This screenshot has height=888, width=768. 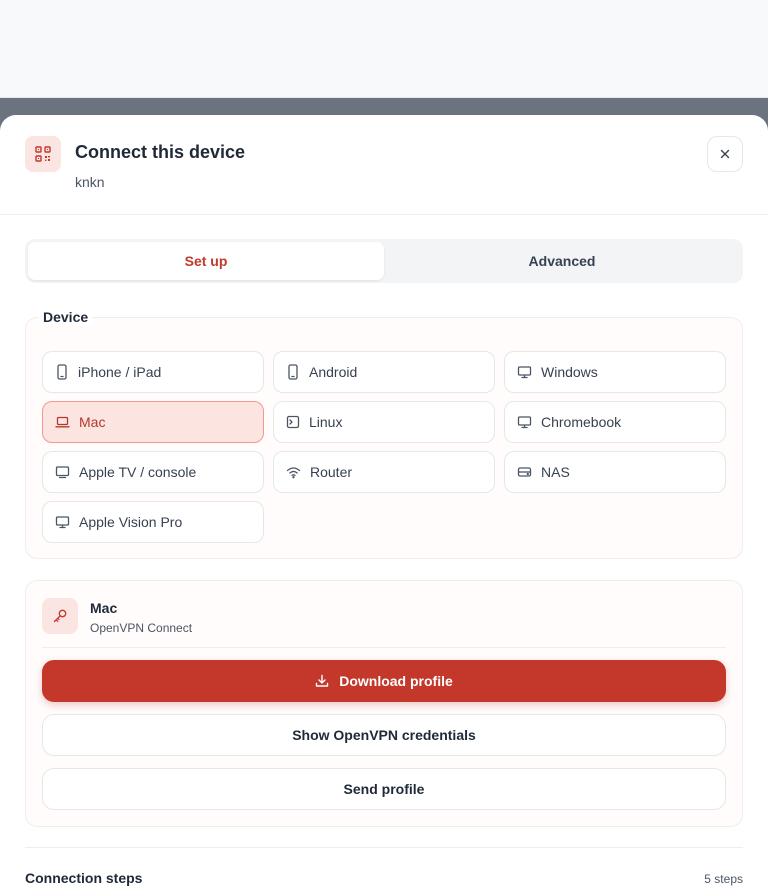 I want to click on send-profile-button: Send profile, so click(x=384, y=789).